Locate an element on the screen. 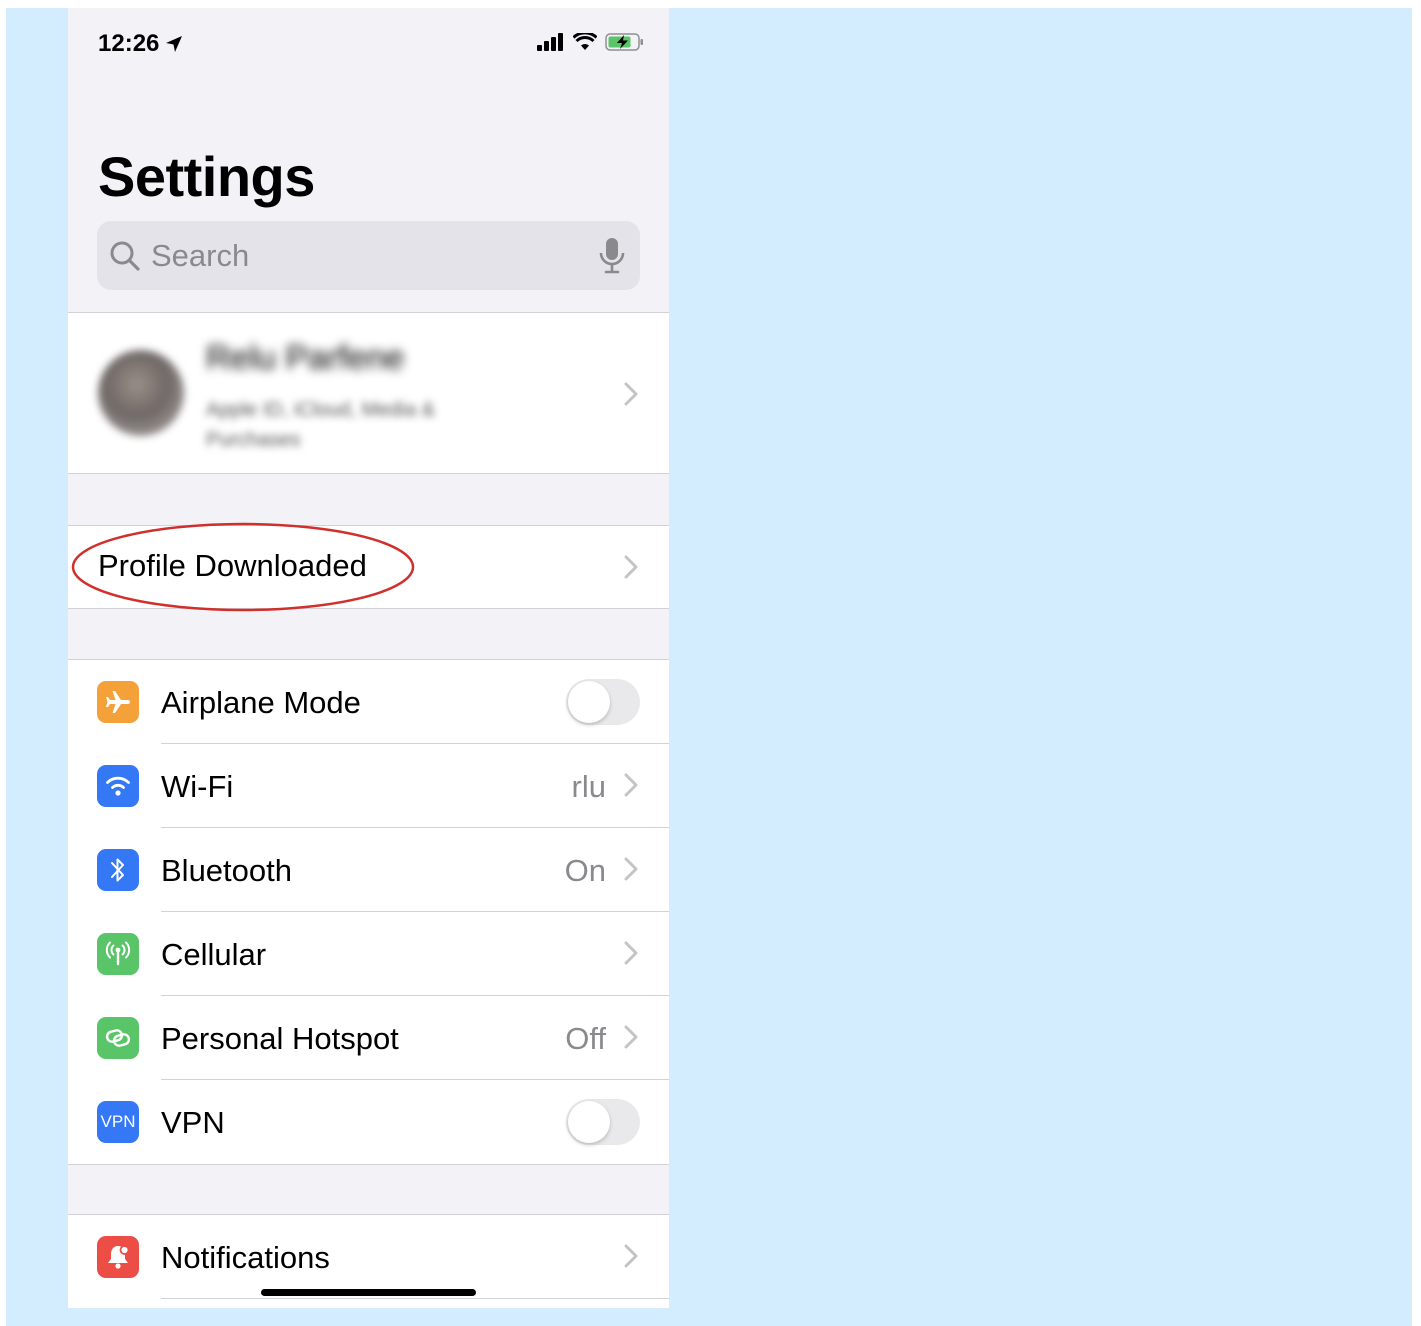 This screenshot has height=1326, width=1421. notifications-row: Notifications is located at coordinates (368, 1257).